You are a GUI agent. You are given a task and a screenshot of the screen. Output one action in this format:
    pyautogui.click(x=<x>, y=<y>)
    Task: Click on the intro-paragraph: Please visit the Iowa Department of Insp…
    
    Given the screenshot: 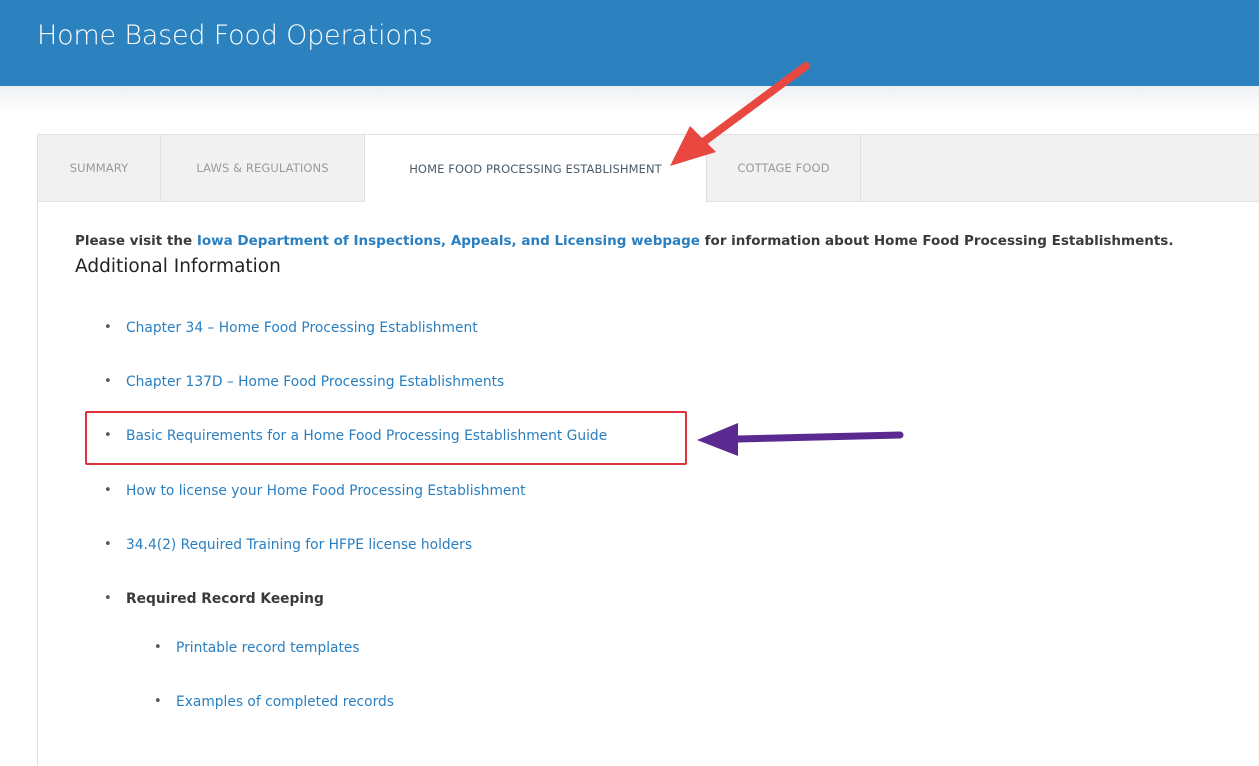 What is the action you would take?
    pyautogui.click(x=624, y=241)
    